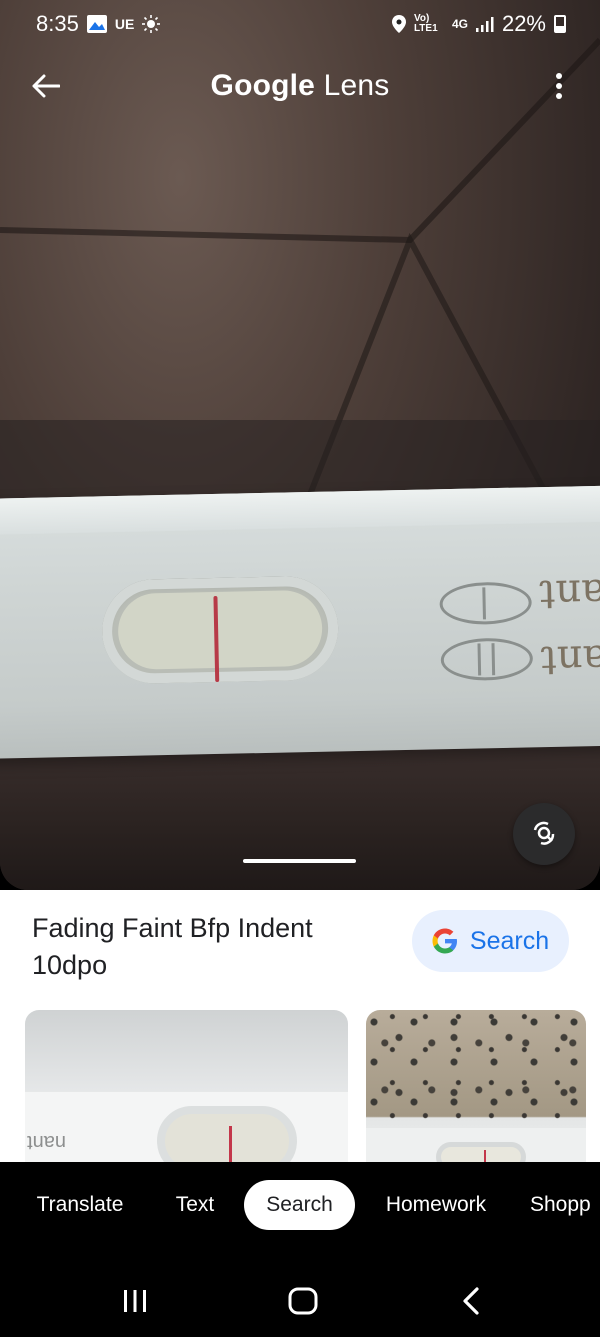 The image size is (600, 1337). Describe the element at coordinates (425, 23) in the screenshot. I see `volte-label: Vo) LTE1` at that location.